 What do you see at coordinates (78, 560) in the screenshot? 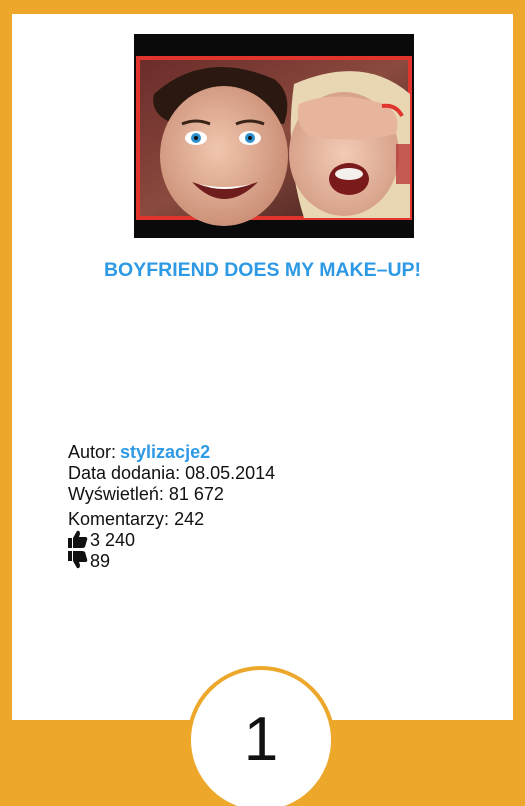
I see `thumbs-down-icon` at bounding box center [78, 560].